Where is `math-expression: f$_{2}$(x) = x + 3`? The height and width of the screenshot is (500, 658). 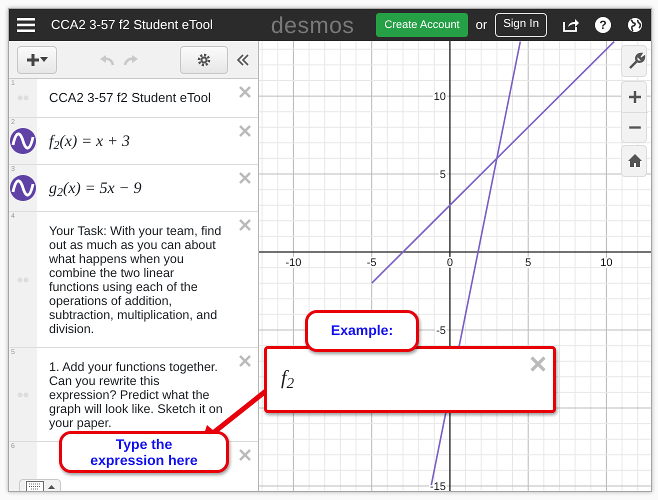
math-expression: f$_{2}$(x) = x + 3 is located at coordinates (89, 141).